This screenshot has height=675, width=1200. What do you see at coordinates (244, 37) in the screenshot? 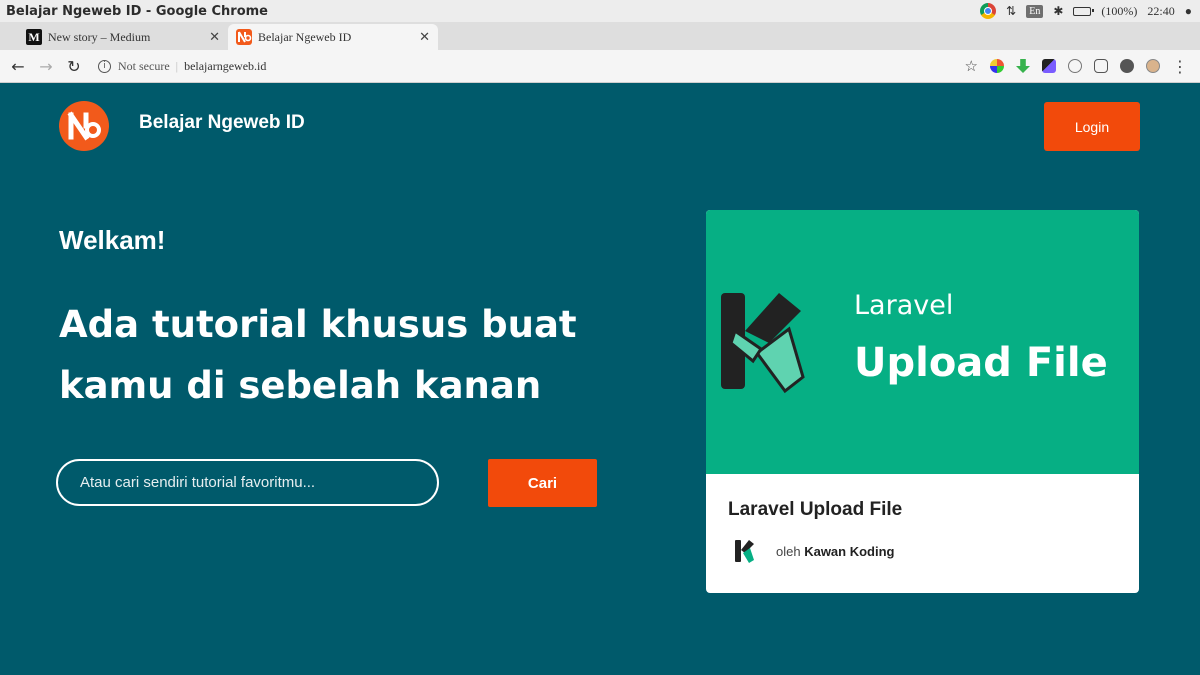
I see `ngeweb-icon` at bounding box center [244, 37].